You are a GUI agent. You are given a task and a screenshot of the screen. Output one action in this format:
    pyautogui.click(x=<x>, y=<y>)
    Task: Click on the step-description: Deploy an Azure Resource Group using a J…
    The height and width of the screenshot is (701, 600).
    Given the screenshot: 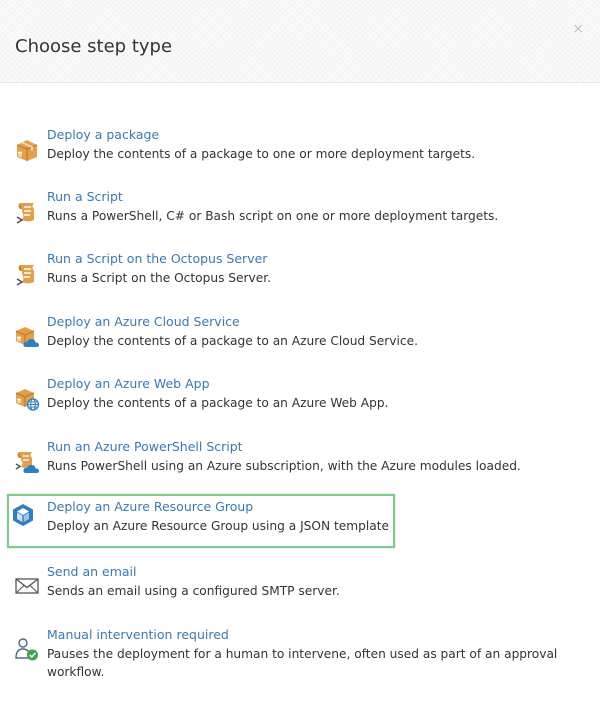 What is the action you would take?
    pyautogui.click(x=218, y=526)
    